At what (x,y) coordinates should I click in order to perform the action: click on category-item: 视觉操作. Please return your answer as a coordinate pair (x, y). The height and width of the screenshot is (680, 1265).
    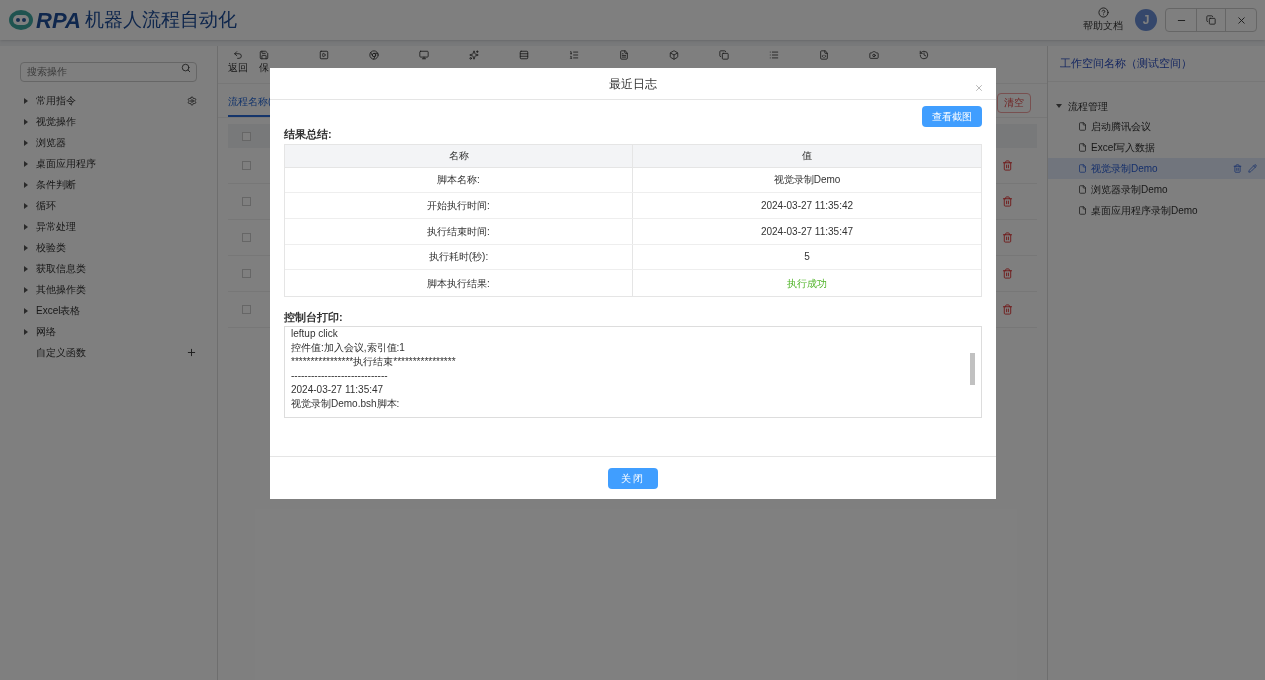
    Looking at the image, I should click on (56, 121).